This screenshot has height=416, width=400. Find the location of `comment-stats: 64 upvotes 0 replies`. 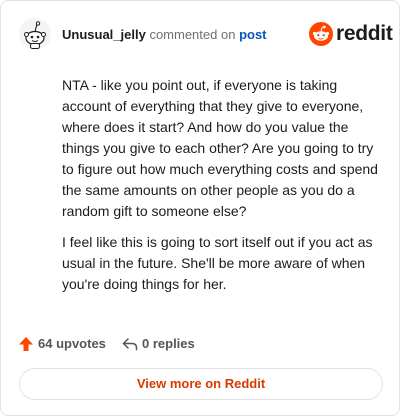

comment-stats: 64 upvotes 0 replies is located at coordinates (168, 344).